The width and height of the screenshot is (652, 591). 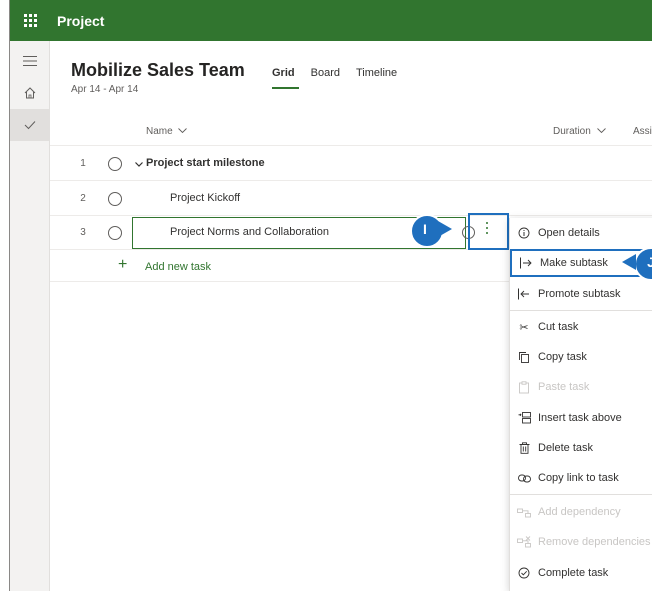 I want to click on dependency-icon, so click(x=524, y=512).